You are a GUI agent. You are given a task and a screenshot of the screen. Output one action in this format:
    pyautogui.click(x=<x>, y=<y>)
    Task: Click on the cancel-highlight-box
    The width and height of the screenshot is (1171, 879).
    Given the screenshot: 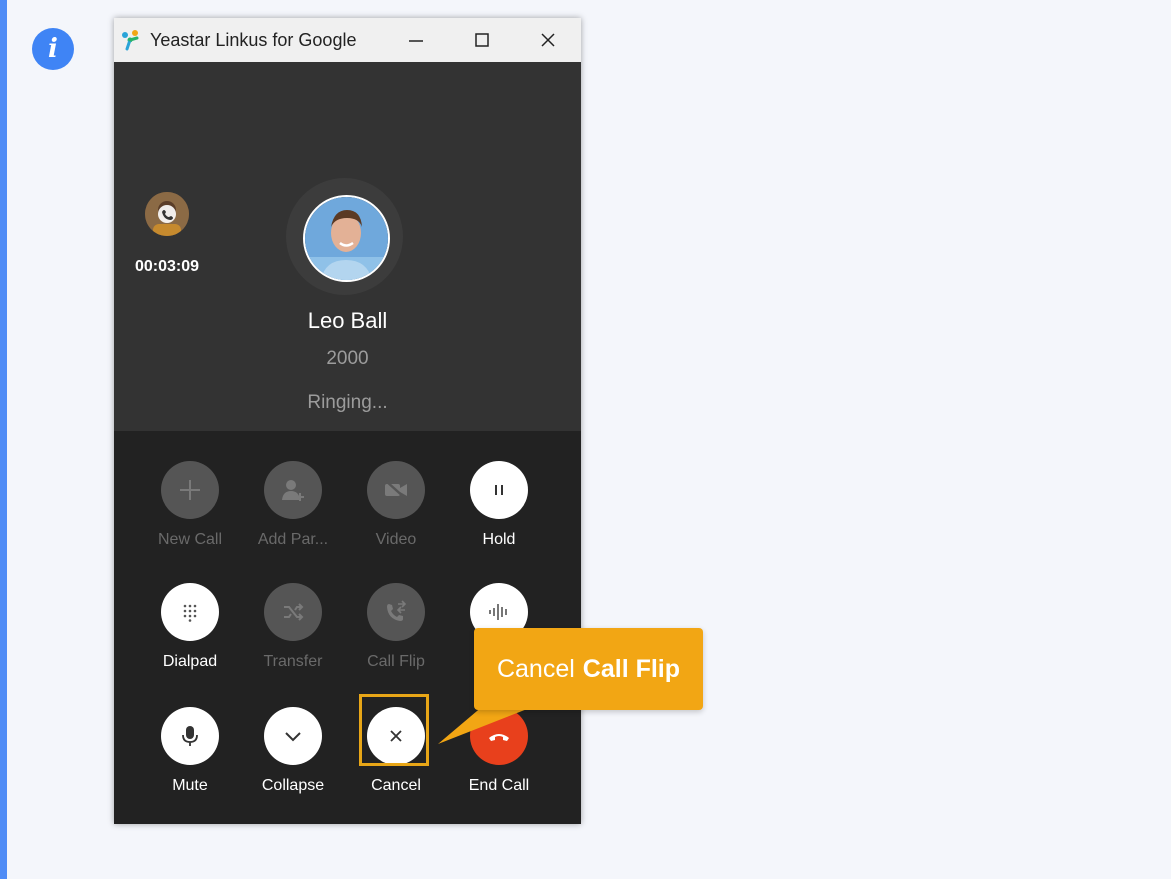 What is the action you would take?
    pyautogui.click(x=394, y=730)
    